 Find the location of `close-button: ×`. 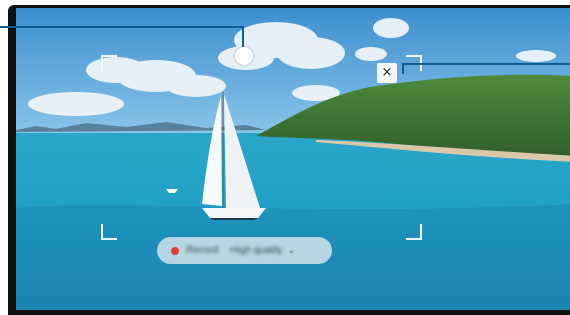

close-button: × is located at coordinates (387, 73).